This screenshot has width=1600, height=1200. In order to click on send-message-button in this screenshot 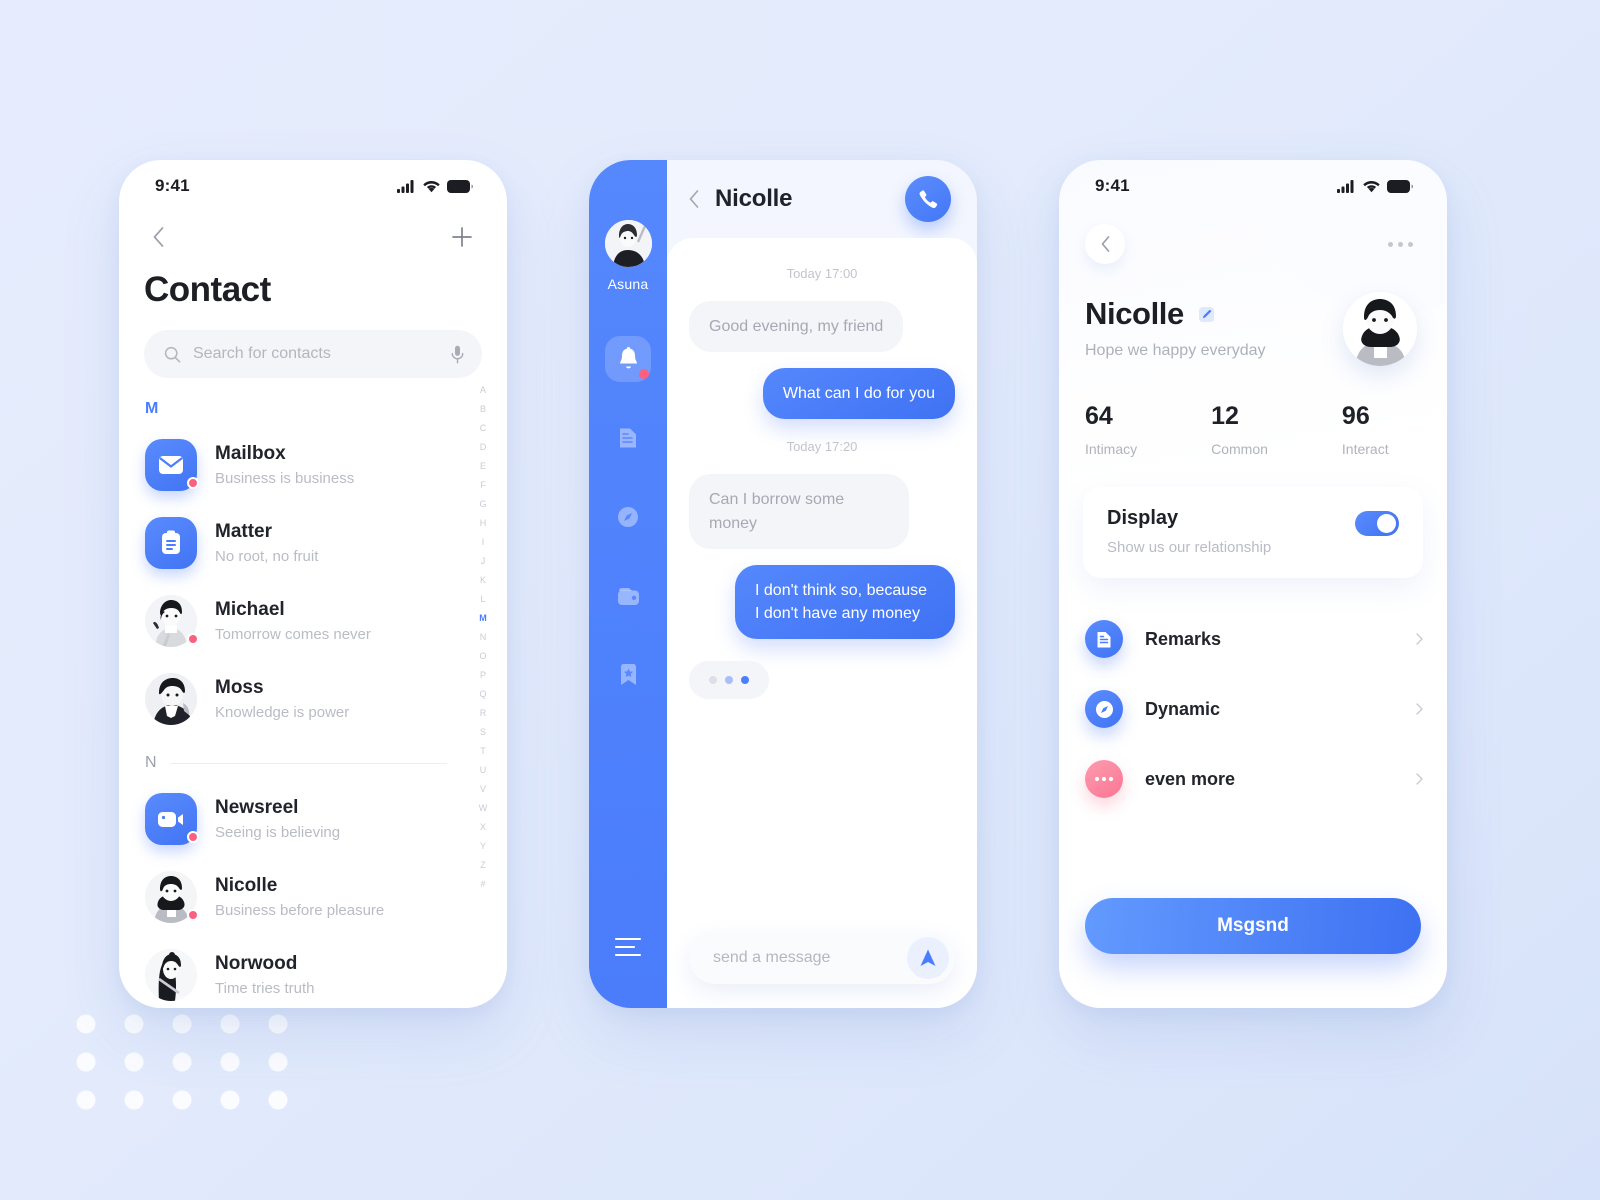, I will do `click(928, 958)`.